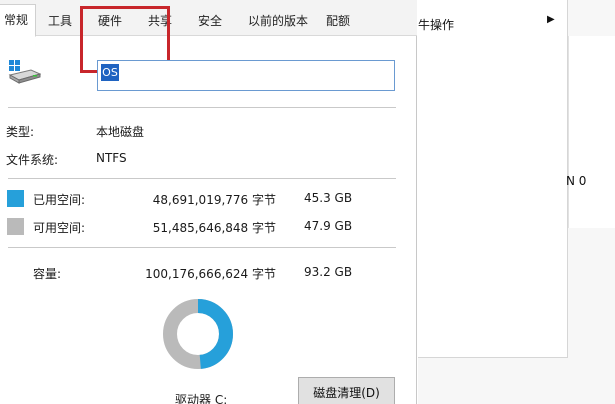  I want to click on capacity-bytes: 100,176,666,624 字节, so click(210, 274).